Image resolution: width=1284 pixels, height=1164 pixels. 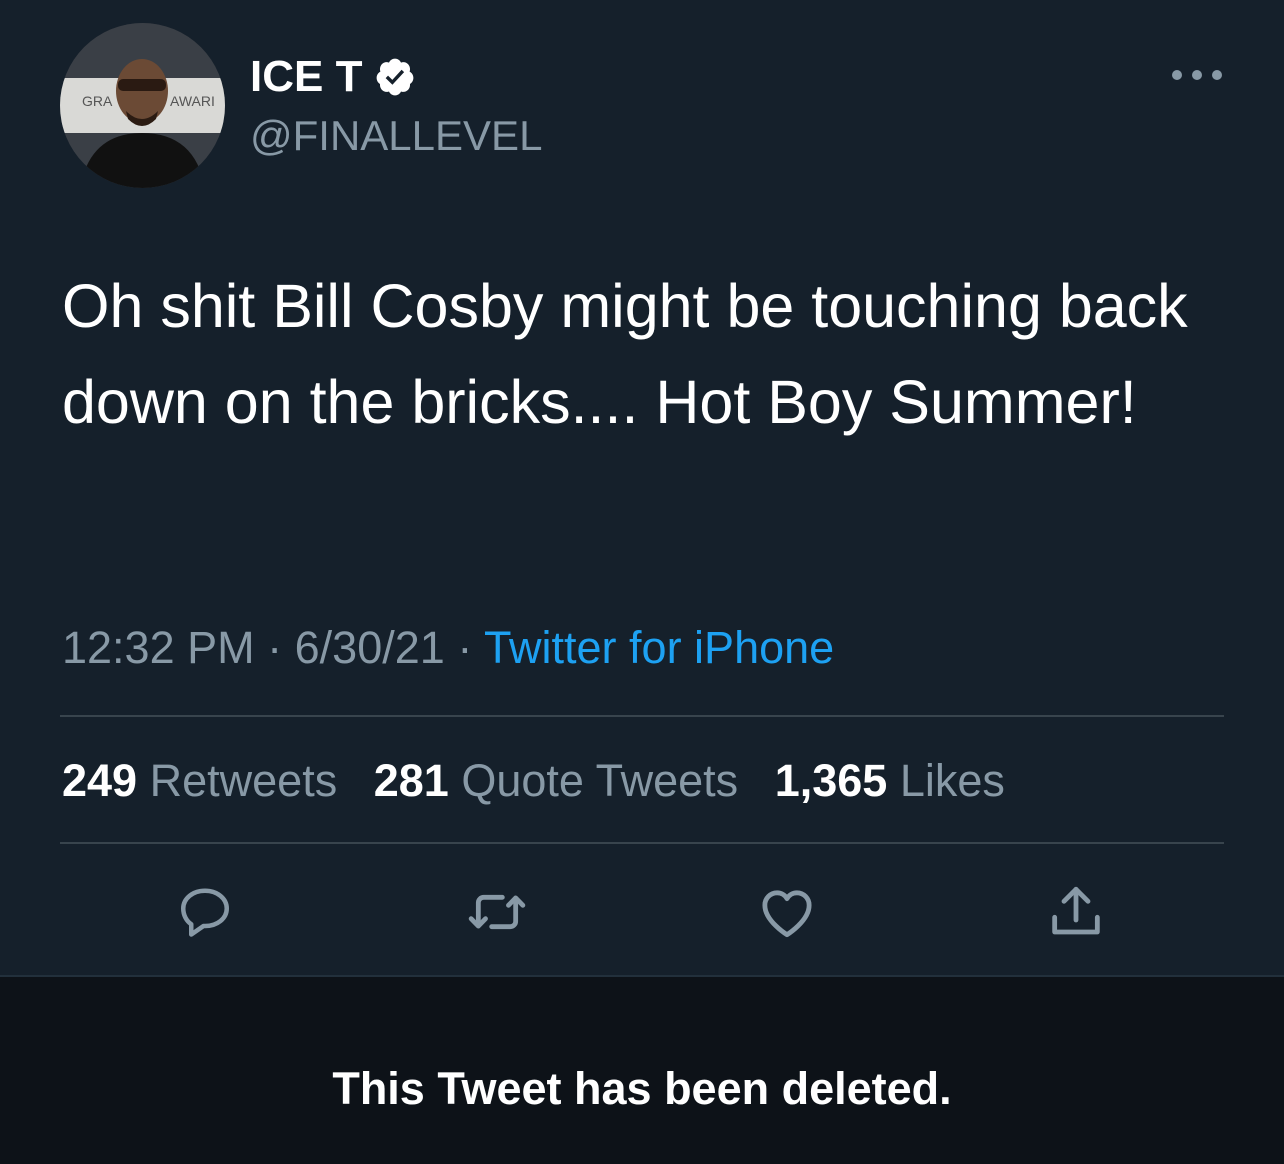 I want to click on retweet-icon, so click(x=497, y=912).